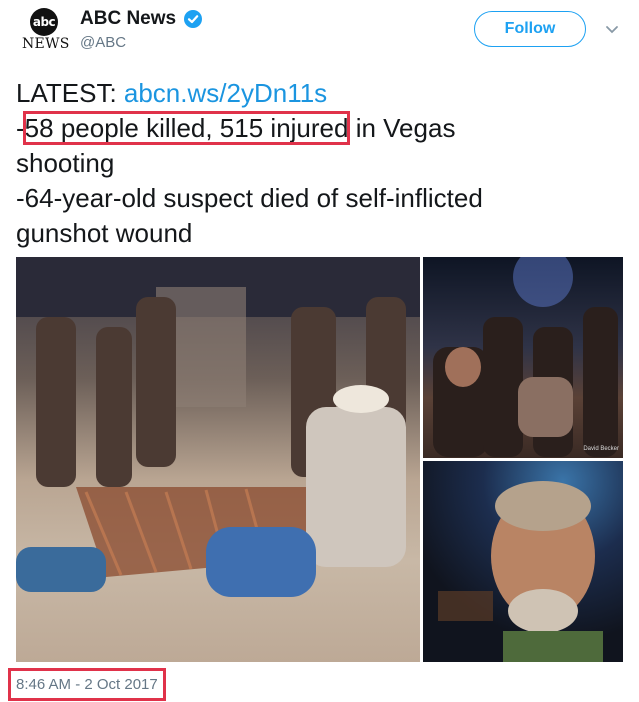  I want to click on tweet-line-2: -58 people killed, 515 injured in Vegas, so click(316, 128).